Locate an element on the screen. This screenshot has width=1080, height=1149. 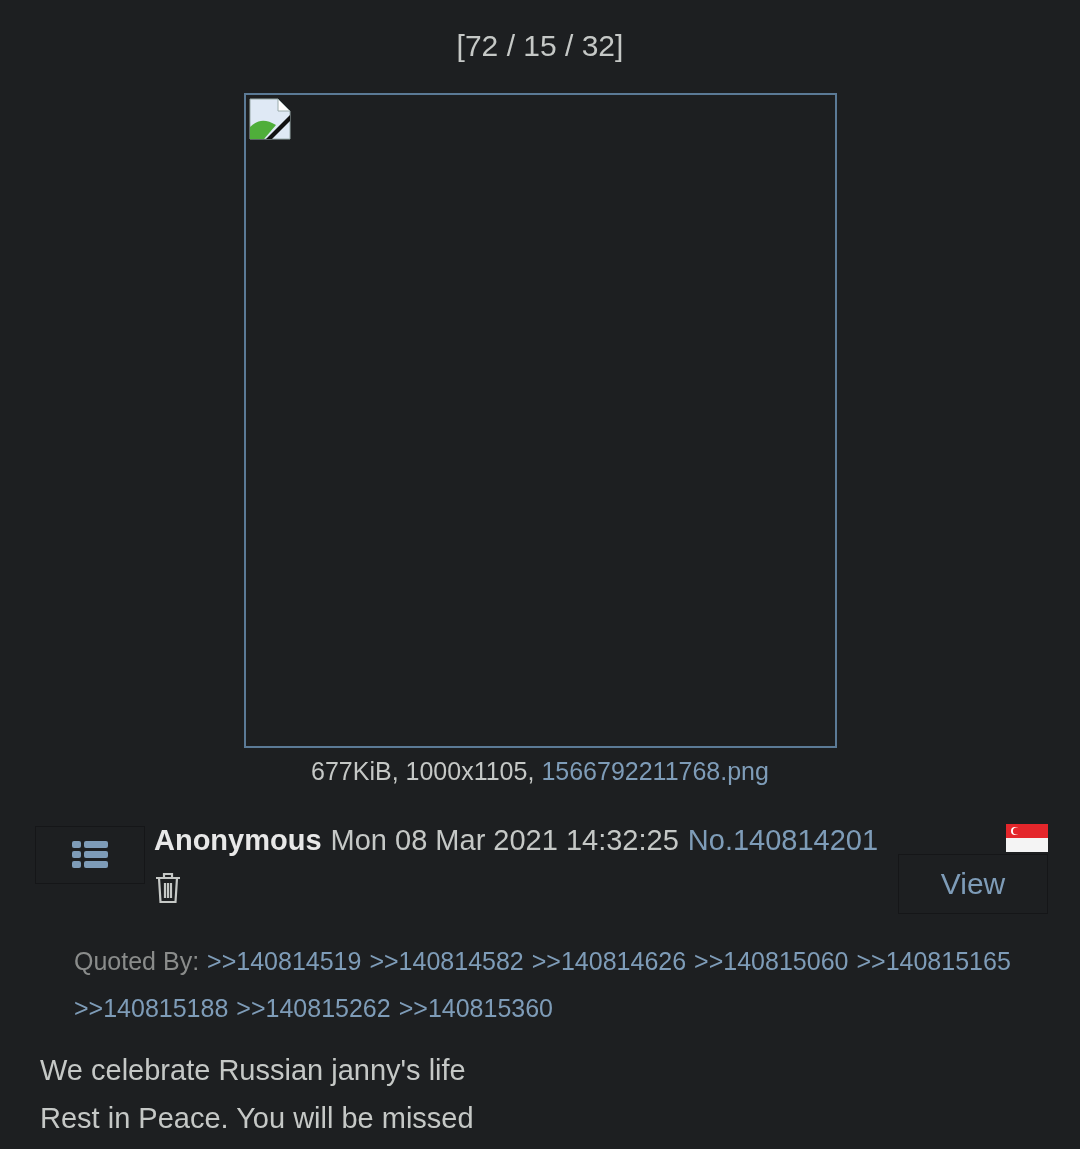
message-line: Rest in Peace. You will be missed is located at coordinates (257, 1118).